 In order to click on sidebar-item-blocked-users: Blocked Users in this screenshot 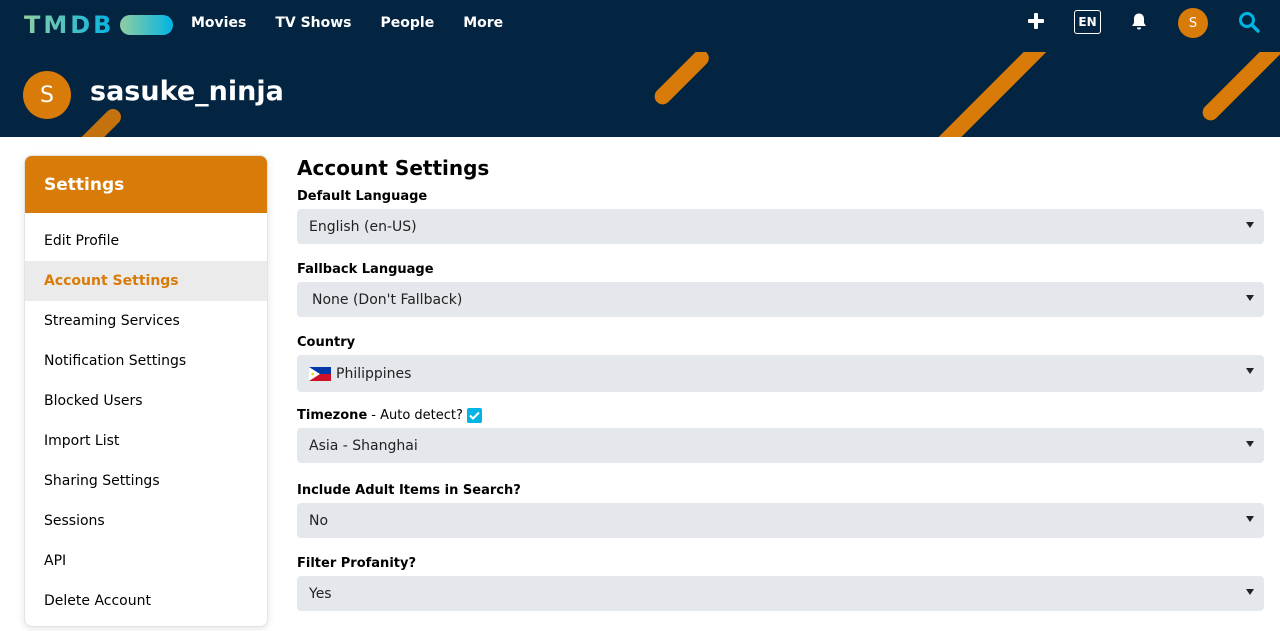, I will do `click(146, 401)`.